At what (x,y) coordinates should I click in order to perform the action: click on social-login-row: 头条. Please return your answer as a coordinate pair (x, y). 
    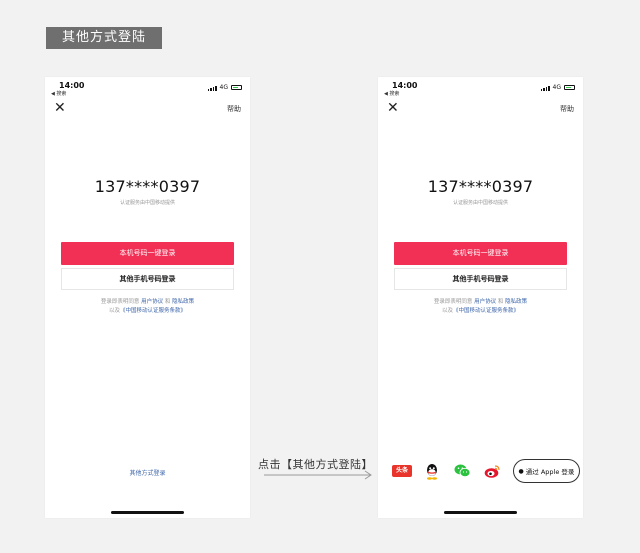
    Looking at the image, I should click on (452, 471).